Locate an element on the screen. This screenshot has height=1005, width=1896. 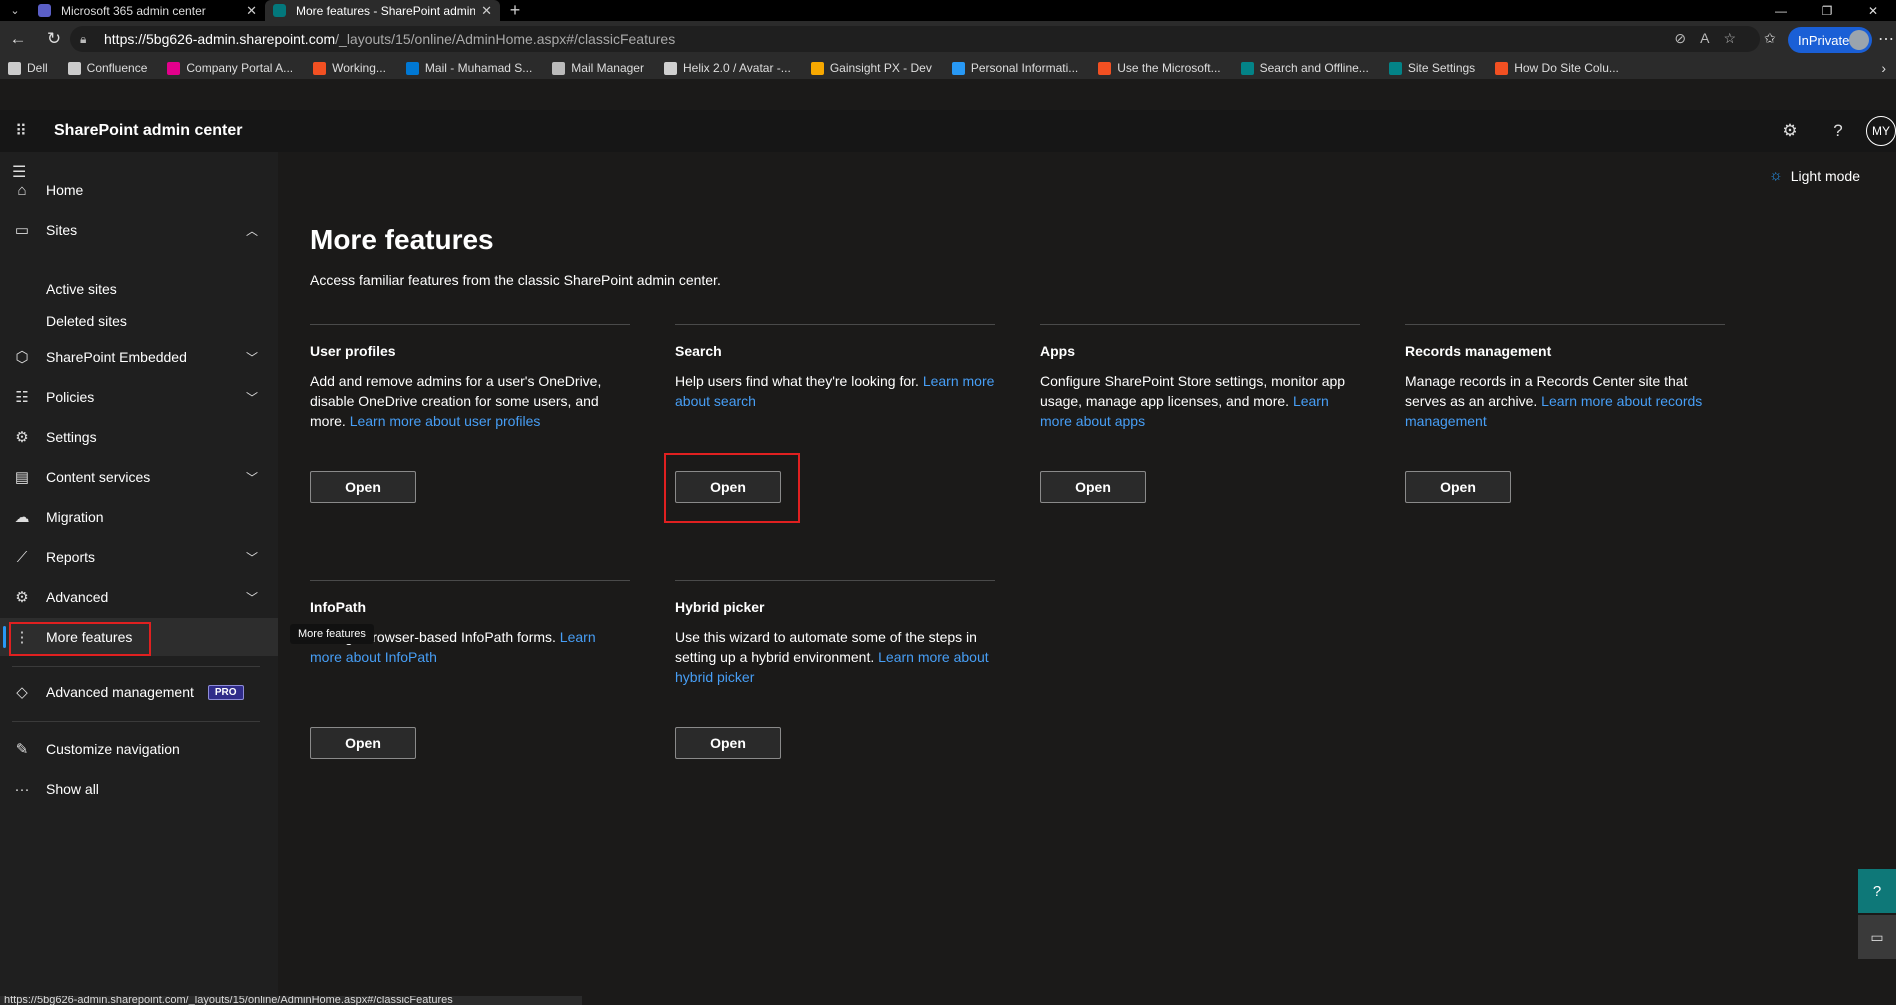
nav-item-sites: ▭ Sites ︿ is located at coordinates (139, 230).